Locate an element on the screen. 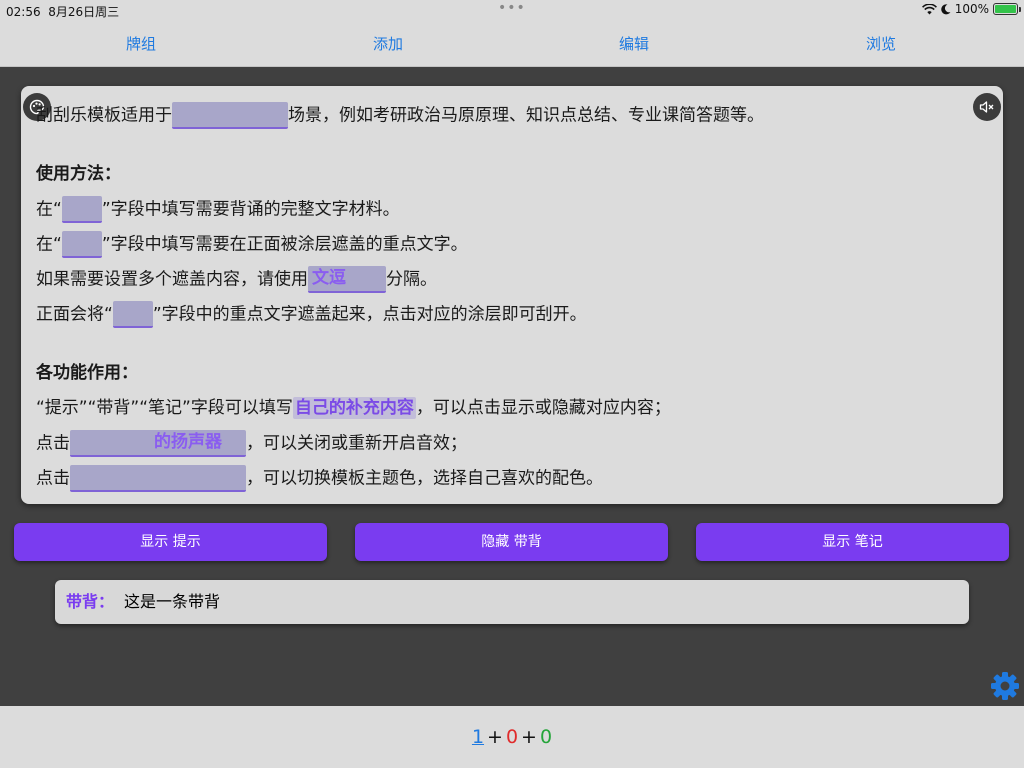  multitasking-dots-icon: ••• is located at coordinates (512, 8).